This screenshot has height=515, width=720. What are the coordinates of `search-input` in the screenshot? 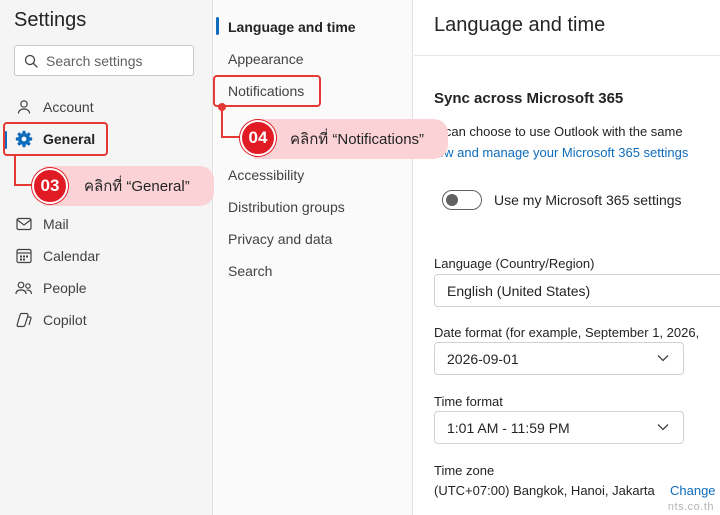 It's located at (116, 60).